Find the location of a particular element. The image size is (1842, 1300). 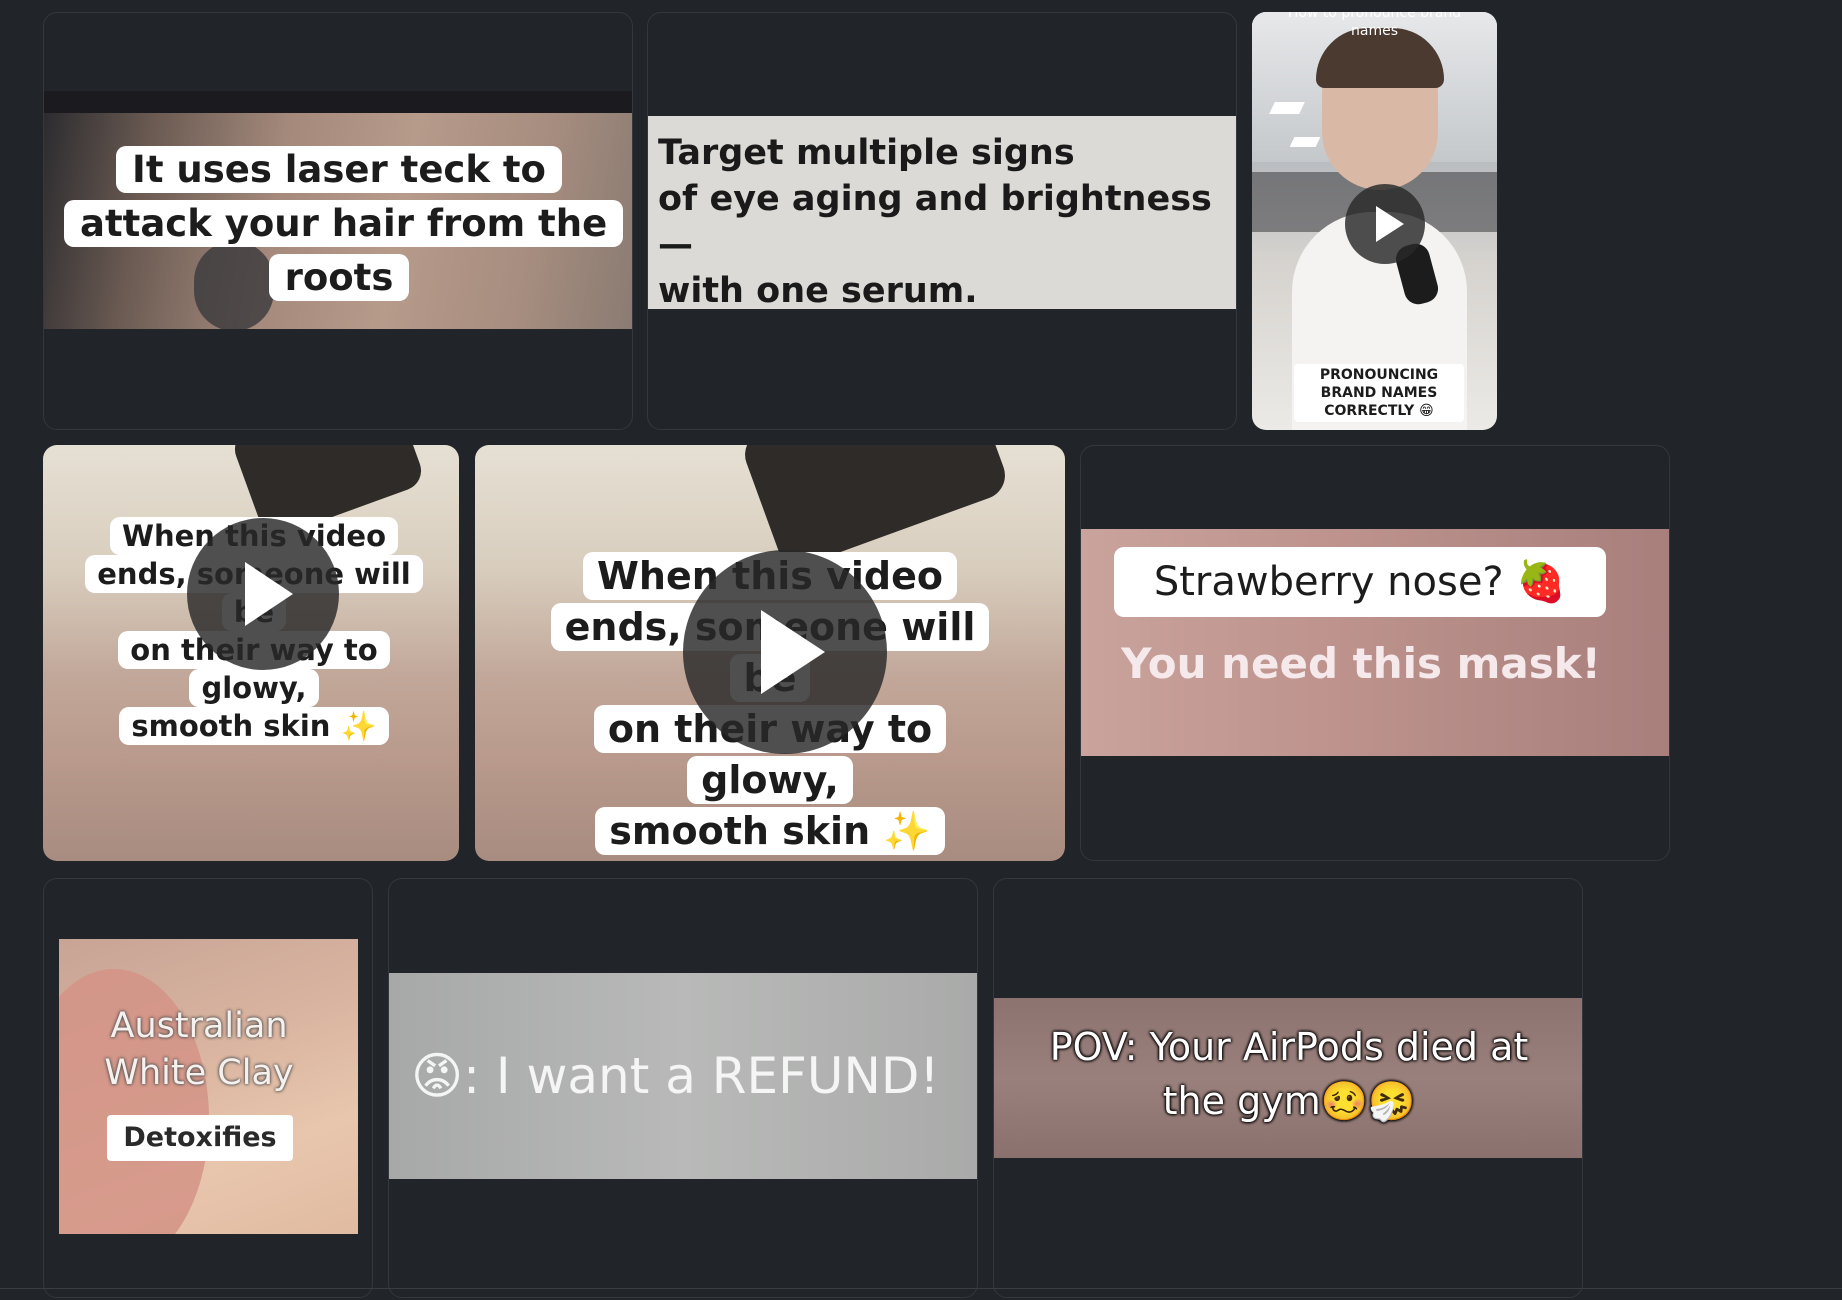

caption-line: attack your hair from the is located at coordinates (344, 223).